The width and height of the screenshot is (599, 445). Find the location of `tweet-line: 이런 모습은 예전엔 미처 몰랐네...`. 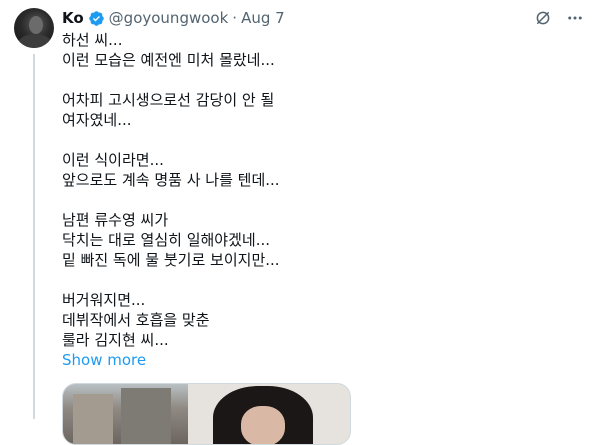

tweet-line: 이런 모습은 예전엔 미처 몰랐네... is located at coordinates (168, 60).